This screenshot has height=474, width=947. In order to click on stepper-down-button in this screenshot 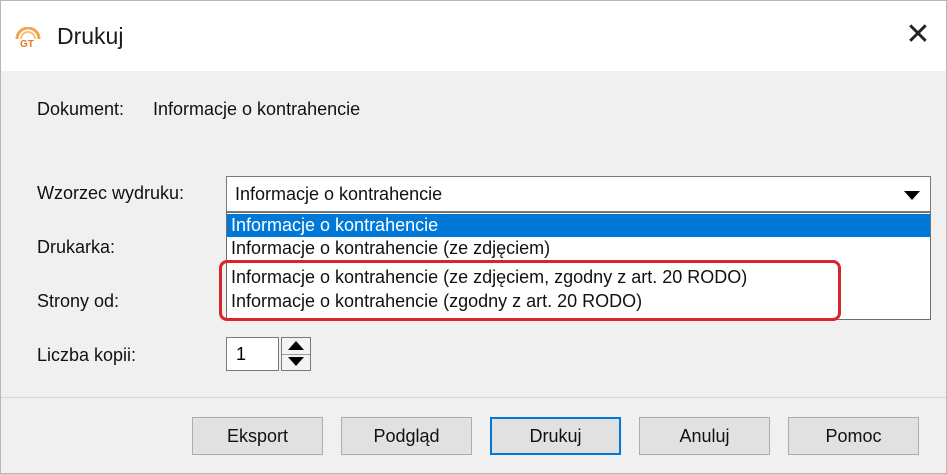, I will do `click(296, 362)`.